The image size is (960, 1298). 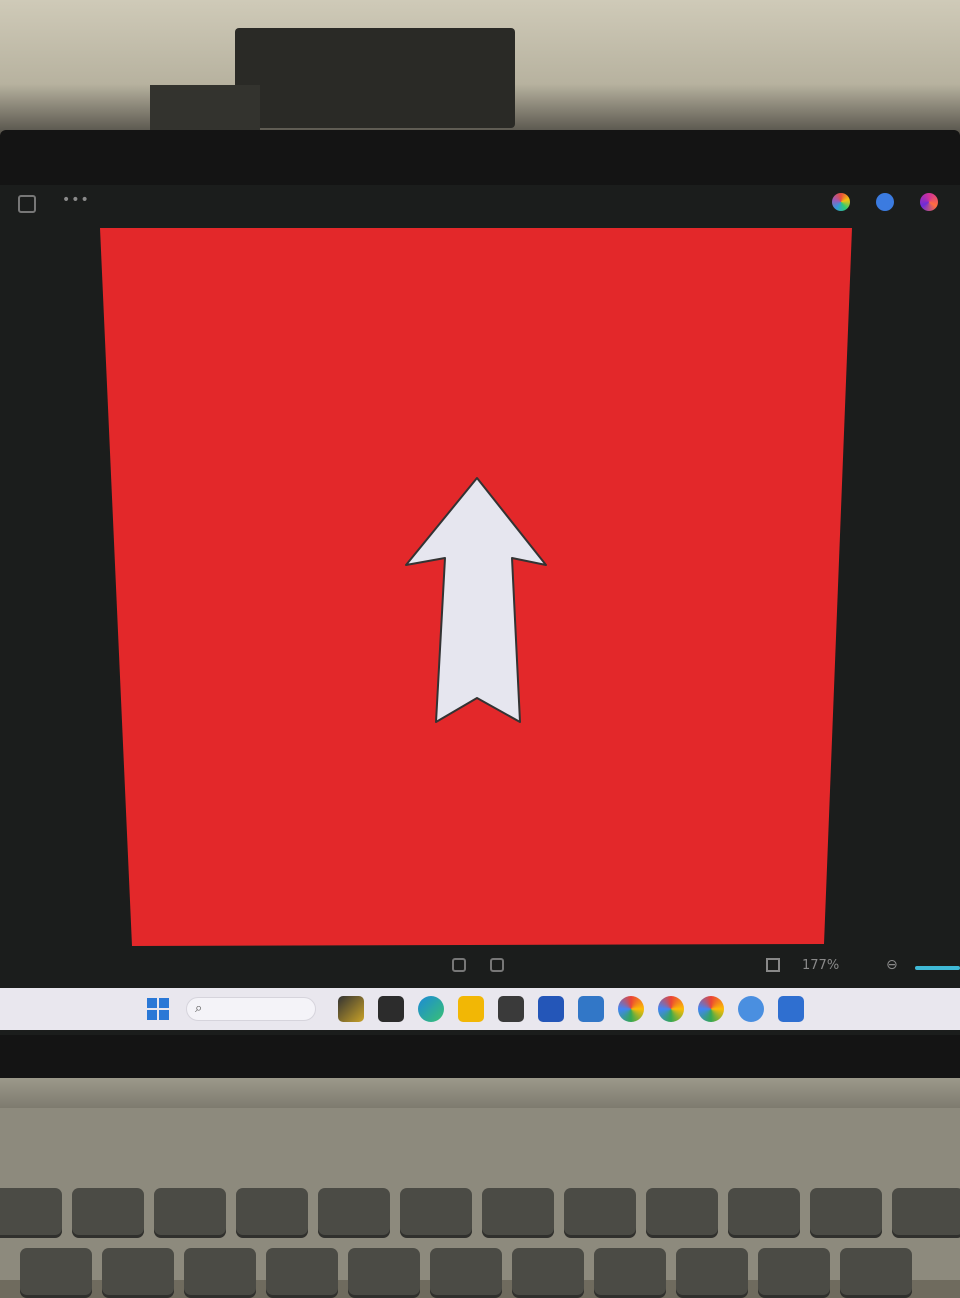 I want to click on taskbar-apps, so click(x=571, y=1009).